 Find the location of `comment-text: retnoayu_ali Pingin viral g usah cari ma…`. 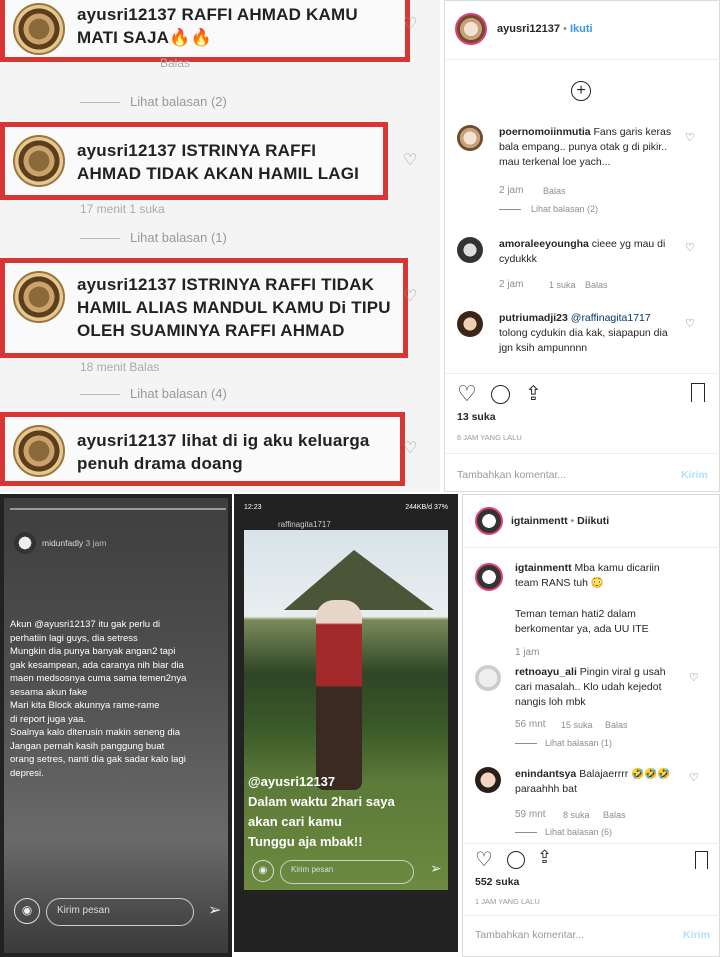

comment-text: retnoayu_ali Pingin viral g usah cari ma… is located at coordinates (590, 687).